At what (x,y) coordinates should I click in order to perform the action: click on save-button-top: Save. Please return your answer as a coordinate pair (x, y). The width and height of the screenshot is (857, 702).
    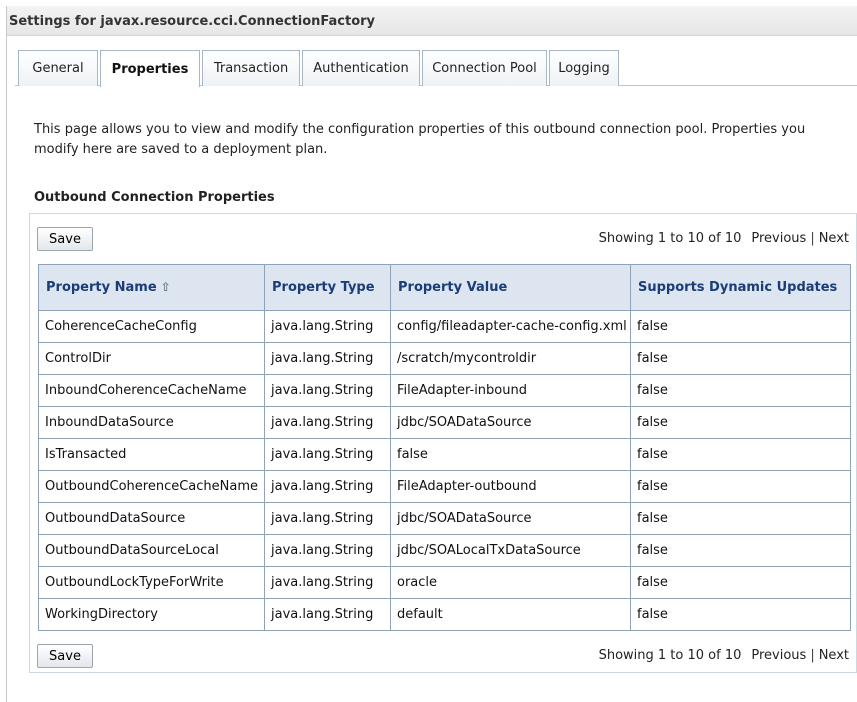
    Looking at the image, I should click on (65, 239).